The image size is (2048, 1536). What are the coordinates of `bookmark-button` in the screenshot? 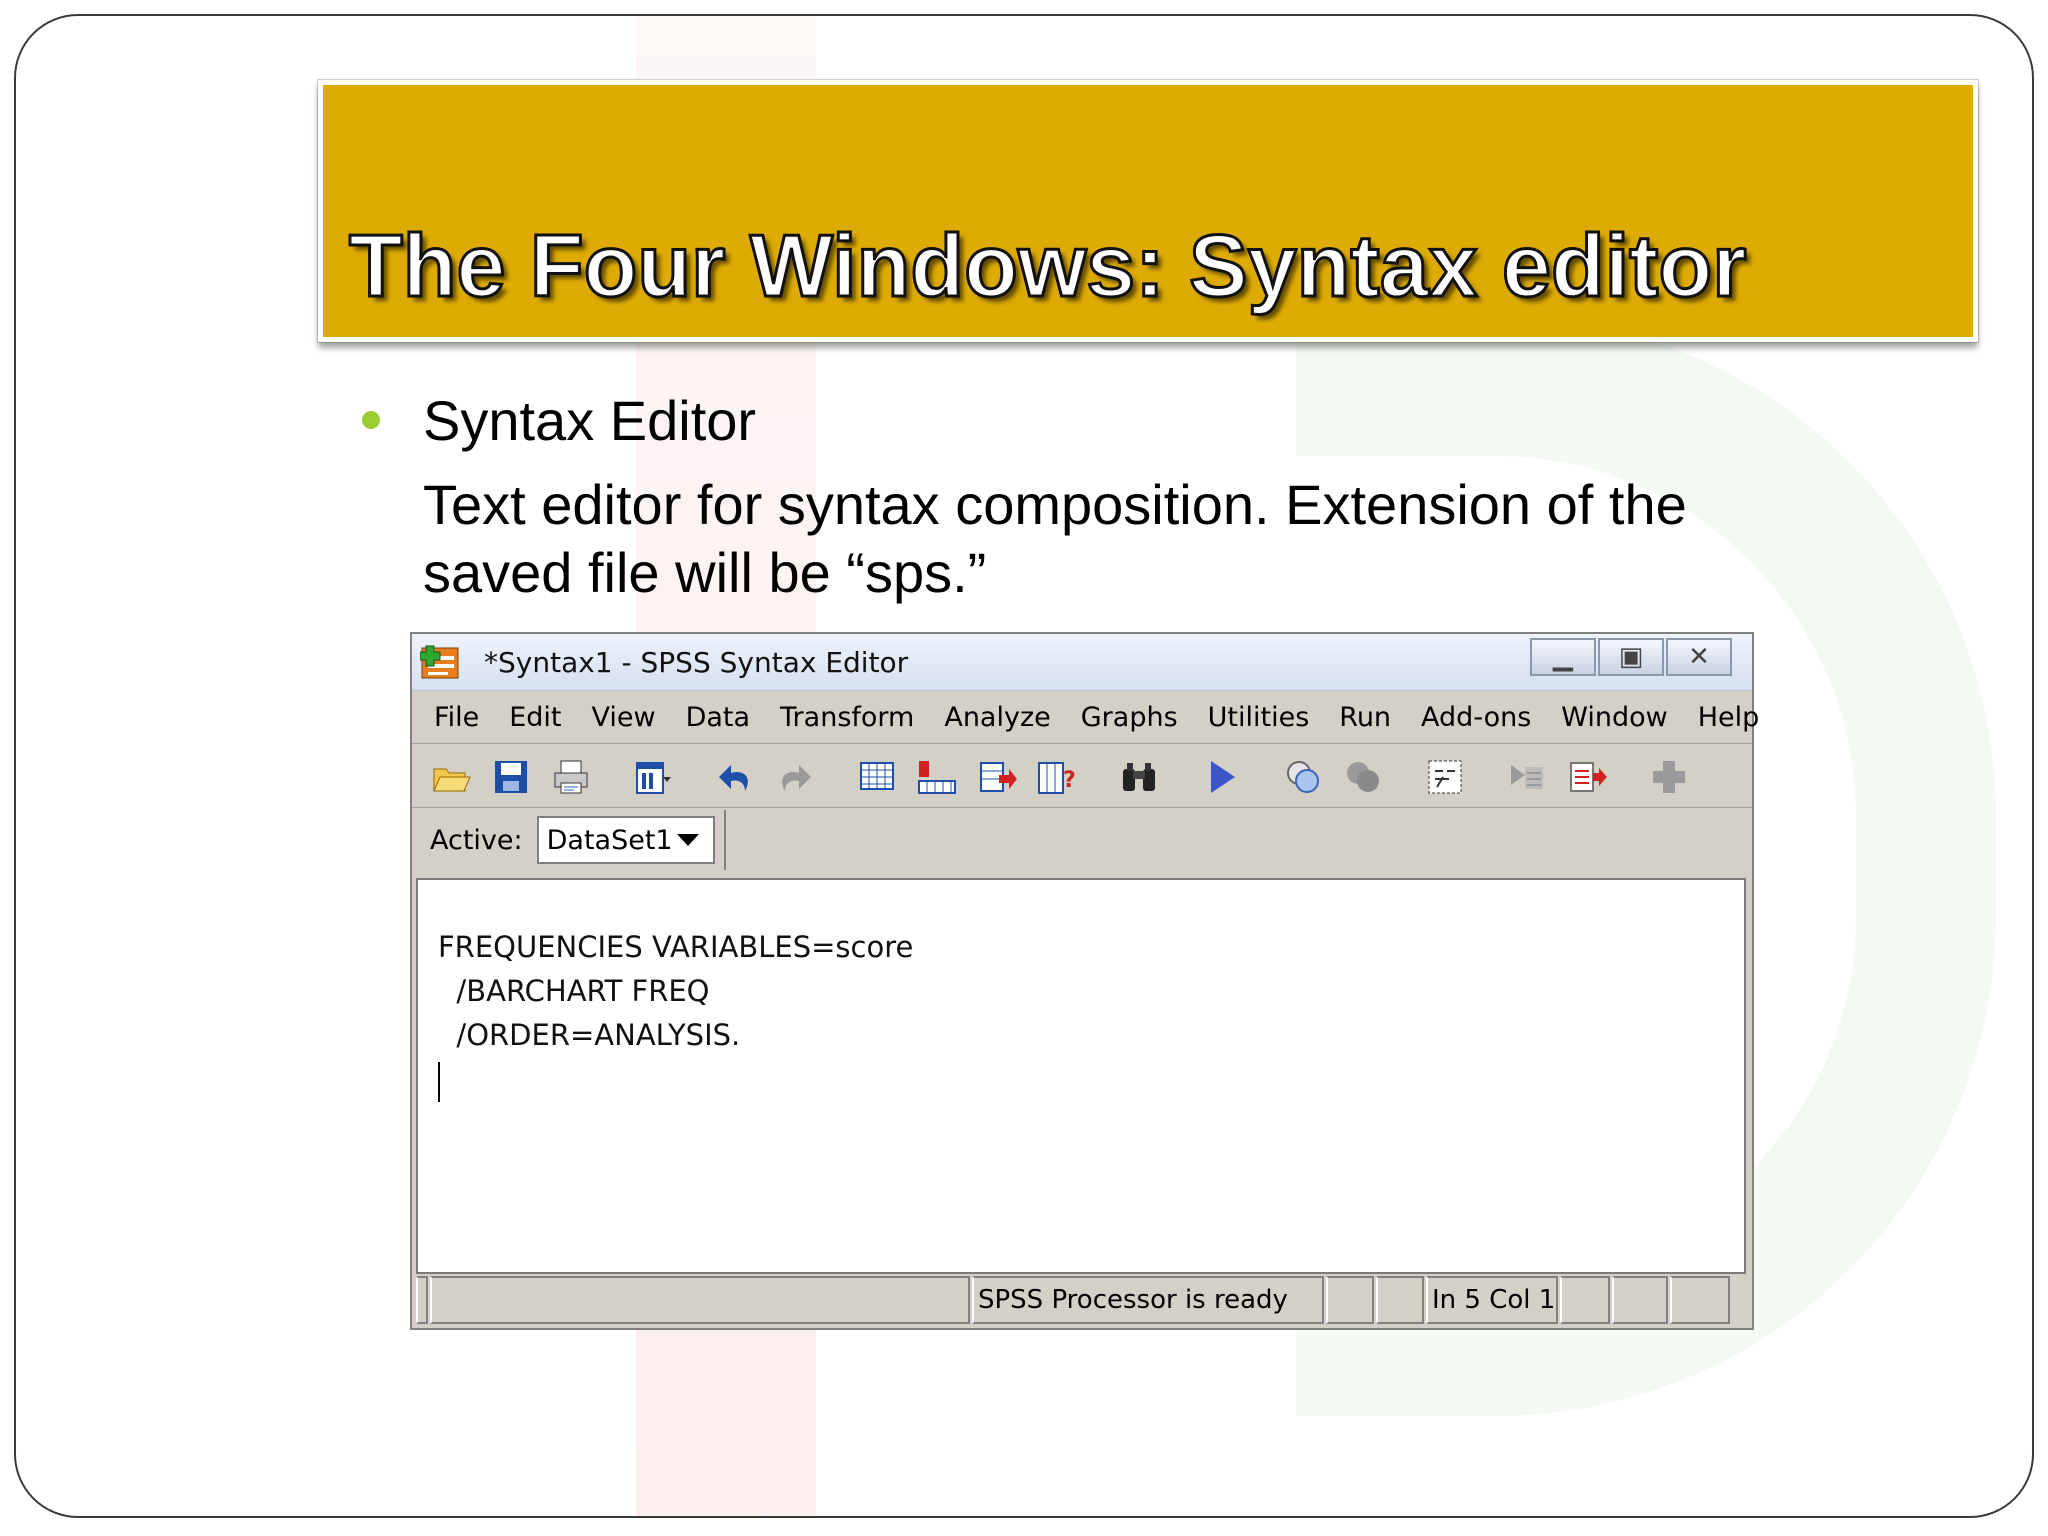 It's located at (1303, 777).